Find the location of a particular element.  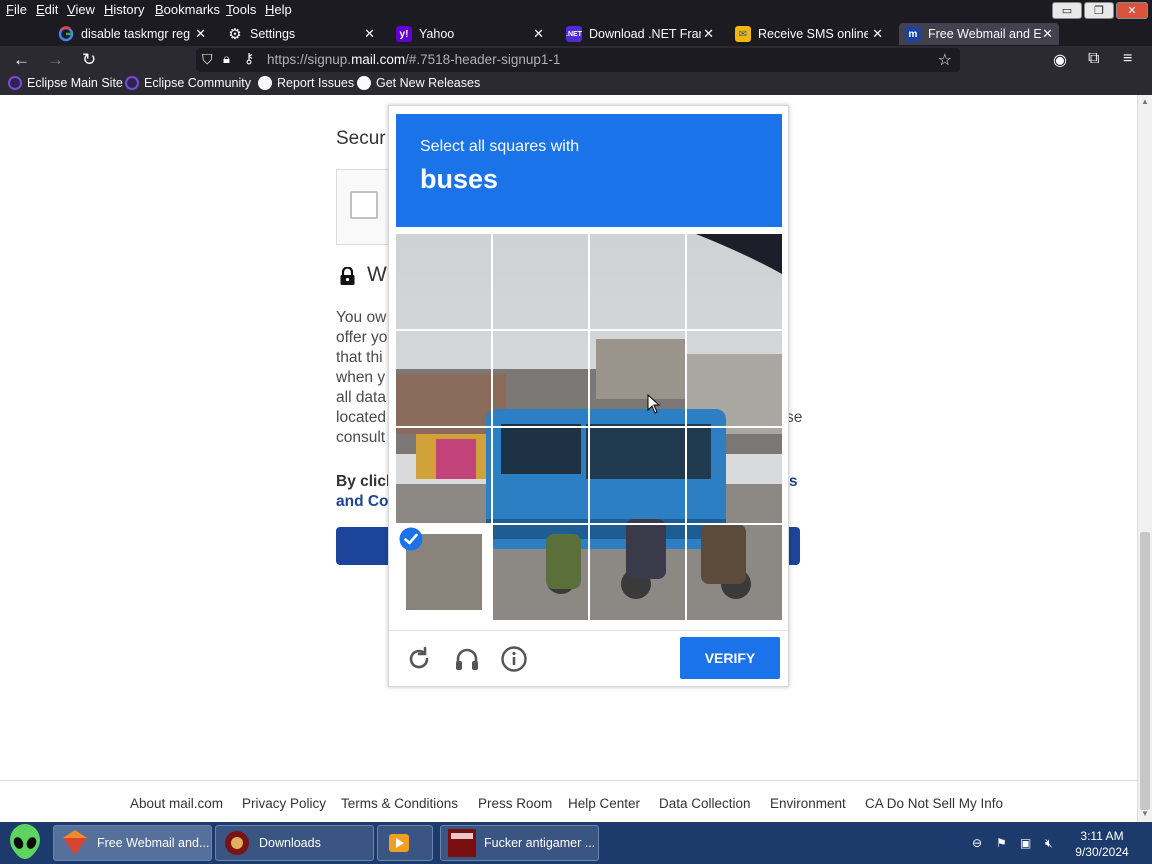

footer-link-ca-do-not-sell: CA Do Not Sell My Info is located at coordinates (934, 803).